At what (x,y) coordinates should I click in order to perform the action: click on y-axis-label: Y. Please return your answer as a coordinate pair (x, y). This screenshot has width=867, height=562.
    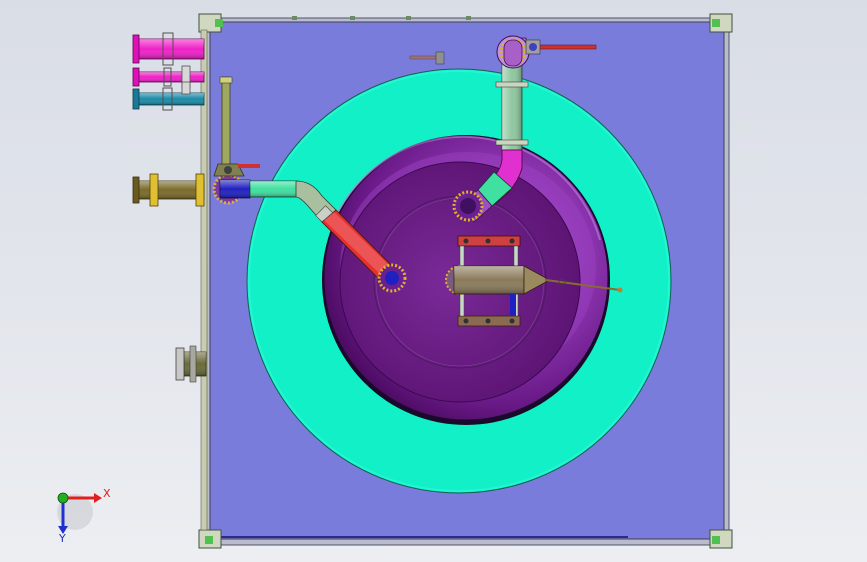
    Looking at the image, I should click on (62, 538).